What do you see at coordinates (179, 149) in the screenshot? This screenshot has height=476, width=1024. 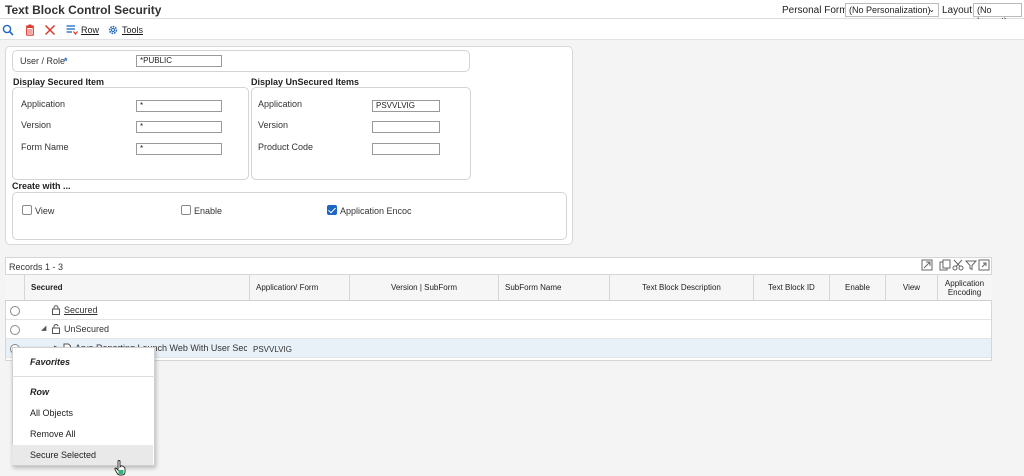 I see `secured-form-name-input: *` at bounding box center [179, 149].